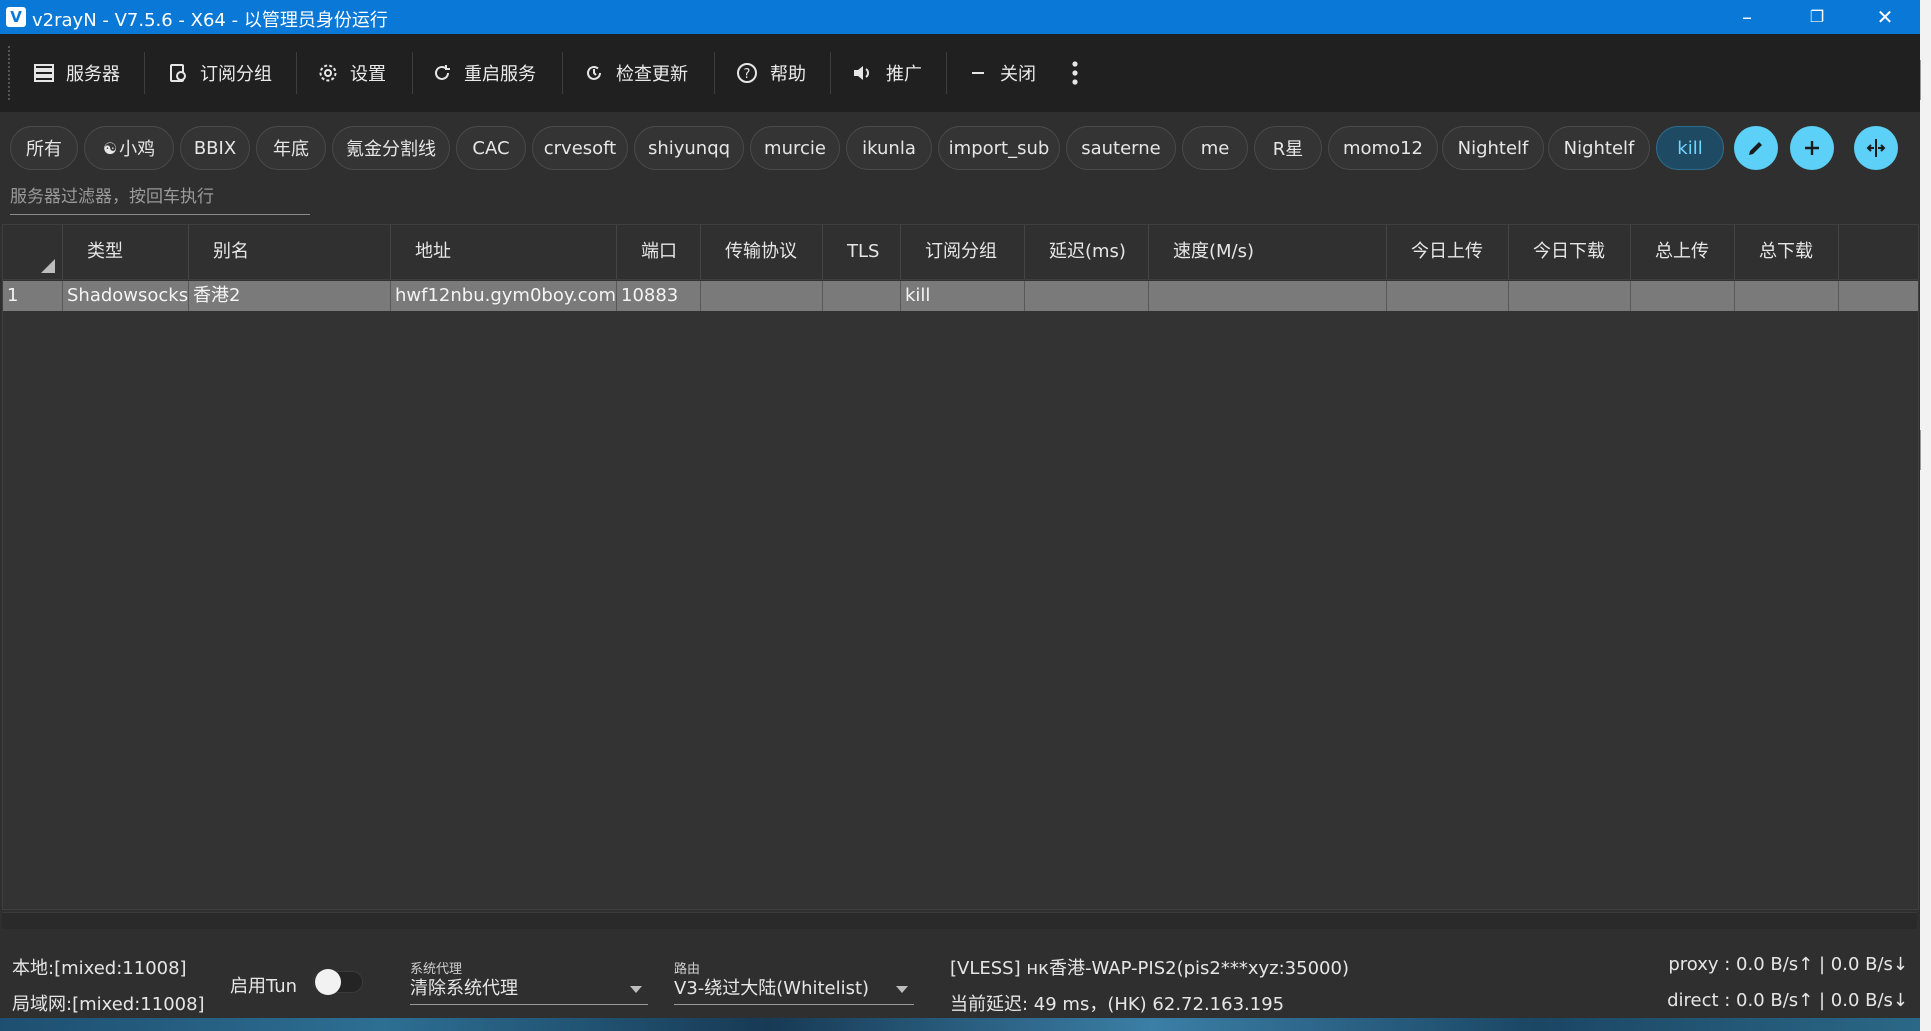 This screenshot has height=1031, width=1931. I want to click on group-chip: CAC, so click(491, 148).